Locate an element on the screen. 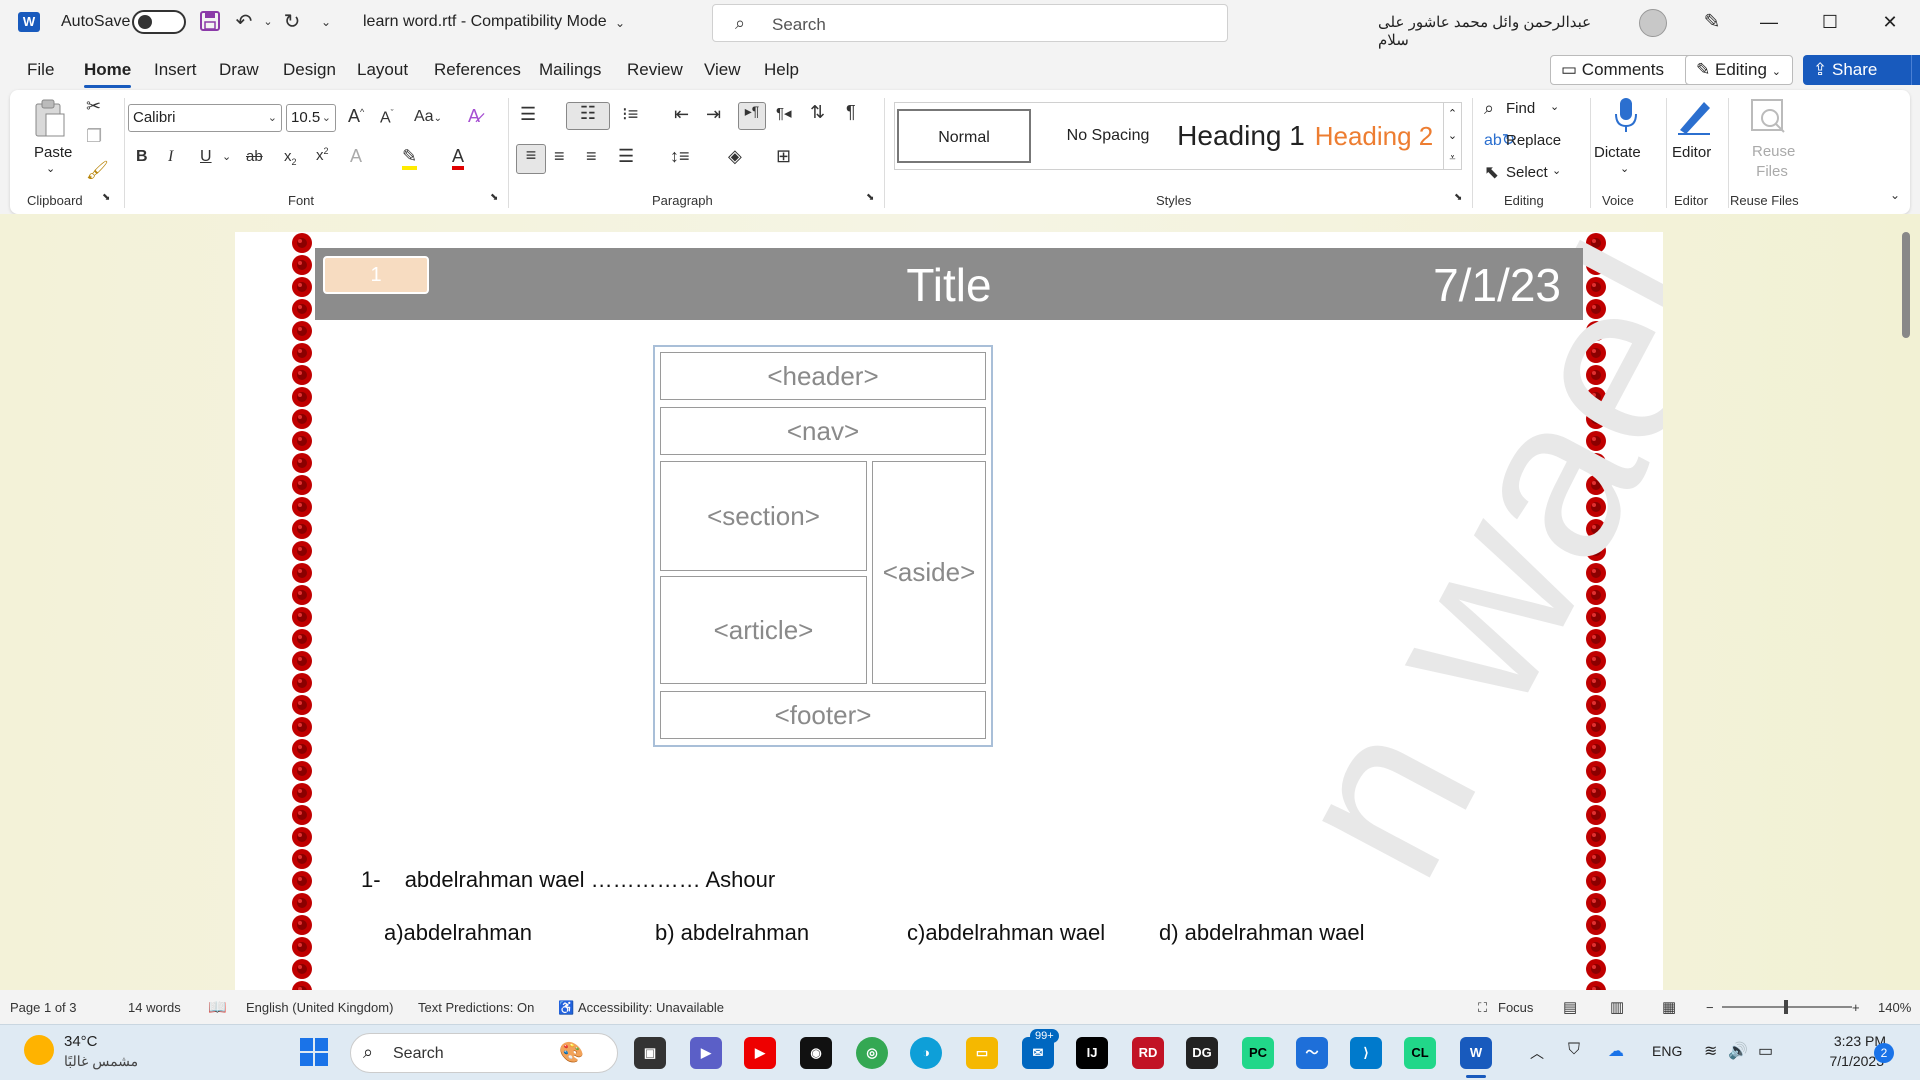  select-icon: ⬉ is located at coordinates (1491, 172).